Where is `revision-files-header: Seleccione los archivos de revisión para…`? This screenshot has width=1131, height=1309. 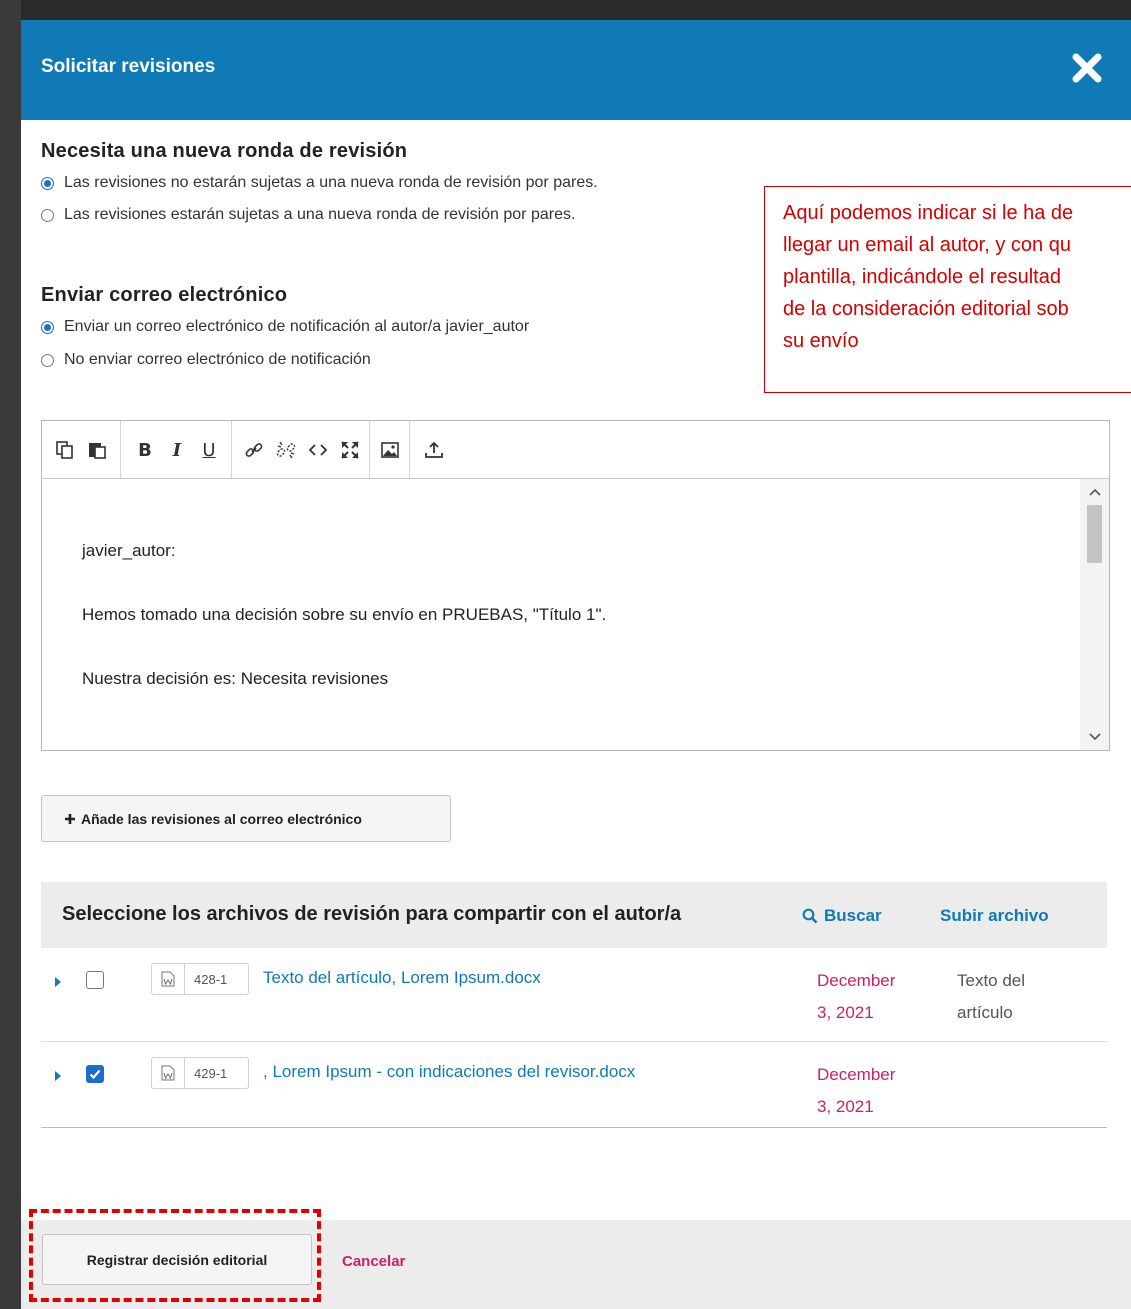
revision-files-header: Seleccione los archivos de revisión para… is located at coordinates (574, 915).